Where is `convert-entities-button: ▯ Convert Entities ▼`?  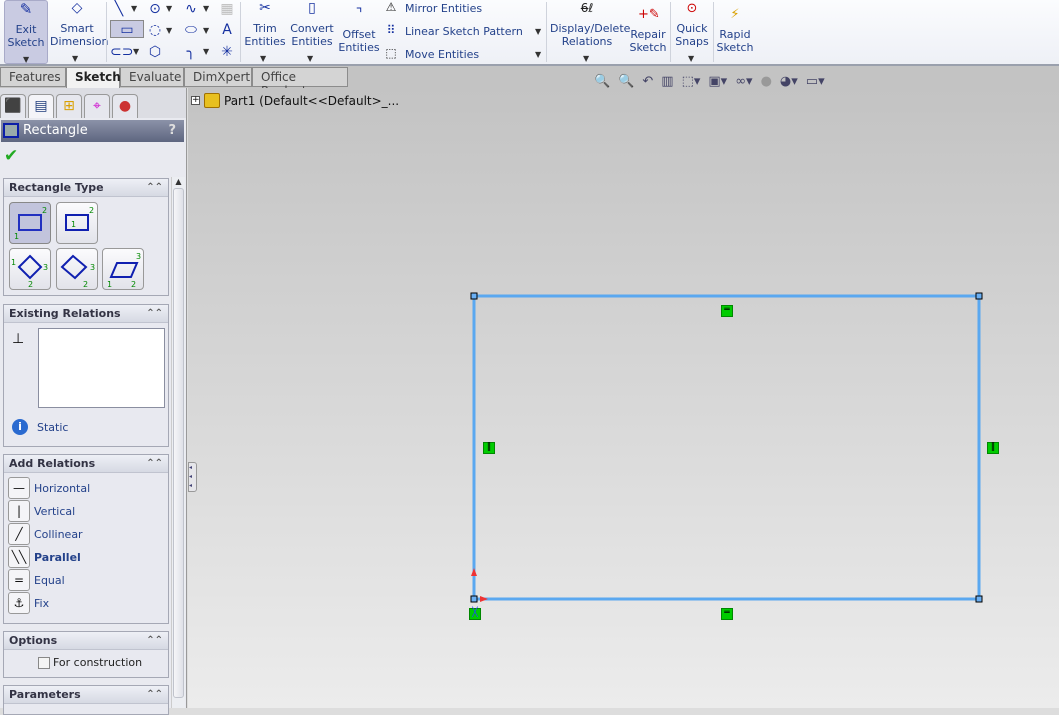 convert-entities-button: ▯ Convert Entities ▼ is located at coordinates (312, 32).